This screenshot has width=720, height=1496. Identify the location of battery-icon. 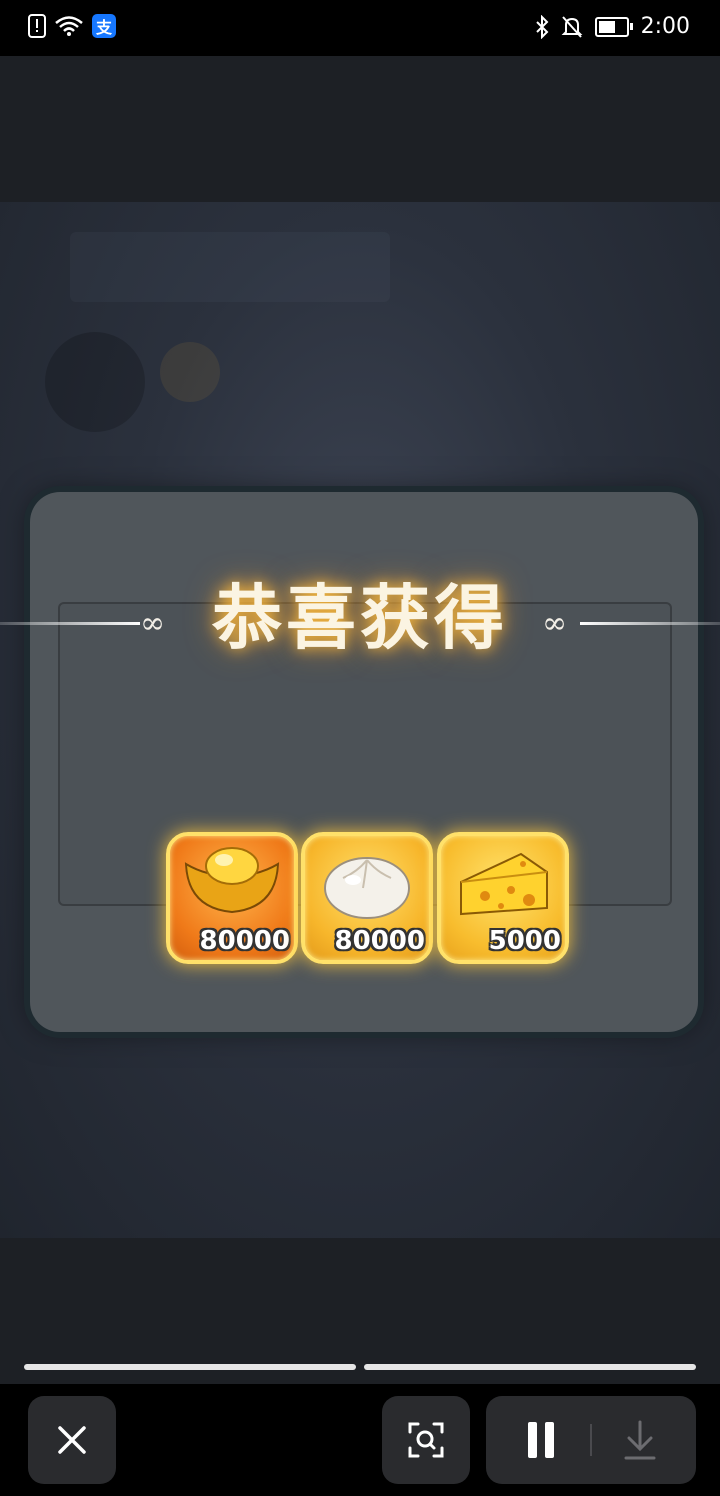
(613, 26).